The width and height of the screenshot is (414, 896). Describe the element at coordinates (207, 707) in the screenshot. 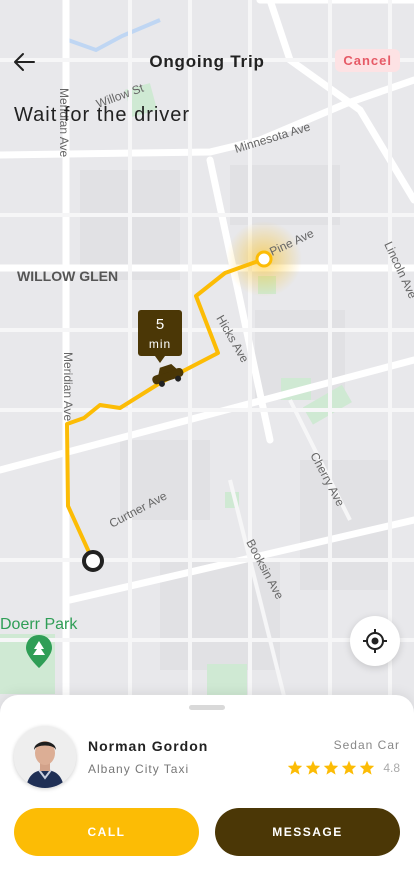

I see `drag-handle` at that location.